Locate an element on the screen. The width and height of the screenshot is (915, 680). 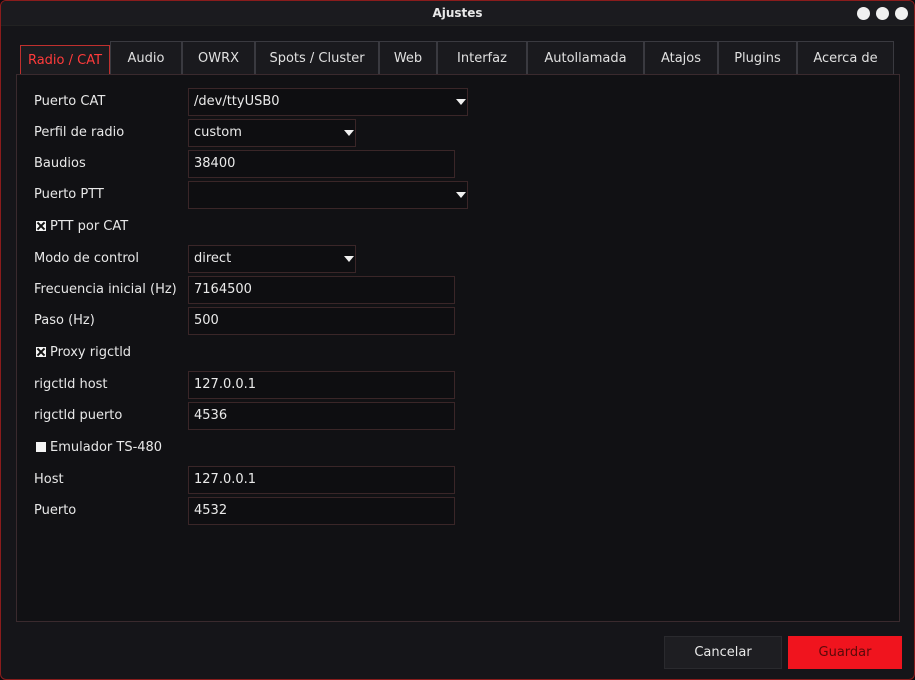
emulador-ts480-checkbox: Emulador TS-480 is located at coordinates (99, 447).